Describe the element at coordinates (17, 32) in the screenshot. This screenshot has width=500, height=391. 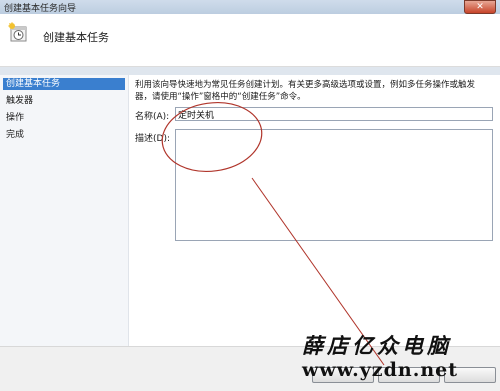
I see `task-wizard-icon` at that location.